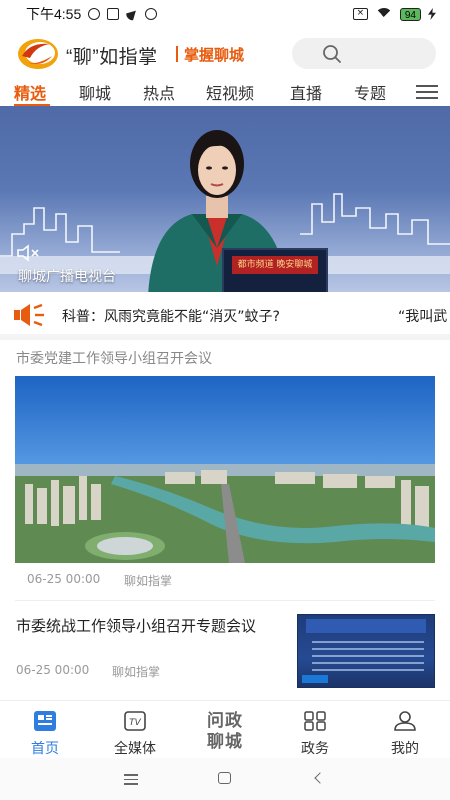  I want to click on app-header: “聊”如指掌 掌握聊城, so click(225, 53).